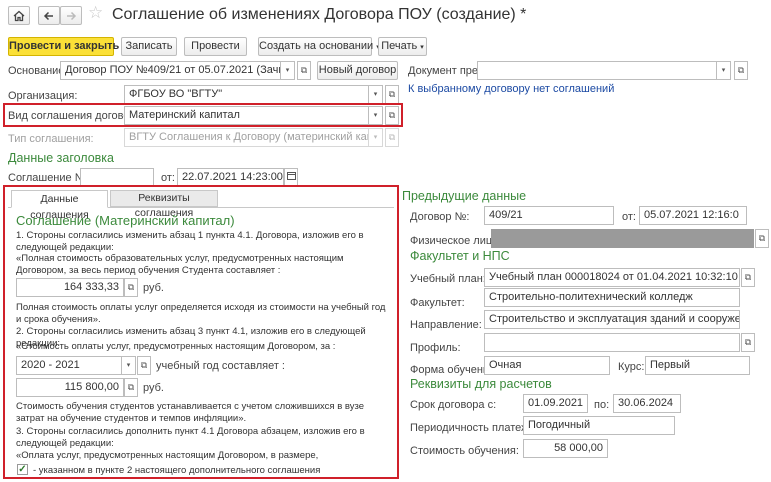  What do you see at coordinates (555, 403) in the screenshot?
I see `term-from-field: 01.09.2021` at bounding box center [555, 403].